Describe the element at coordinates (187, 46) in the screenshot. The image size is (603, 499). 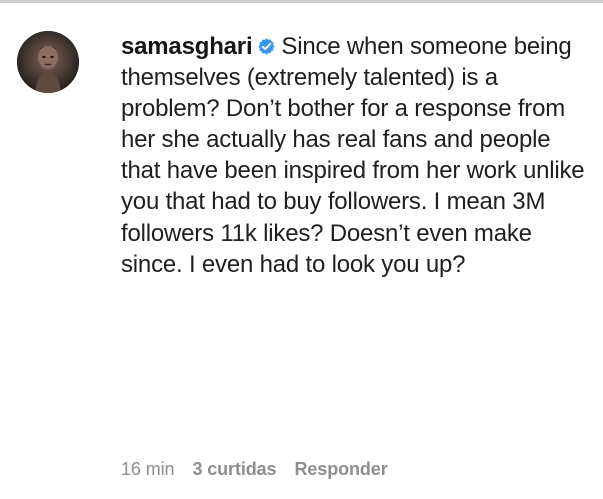
I see `username: samasghari` at that location.